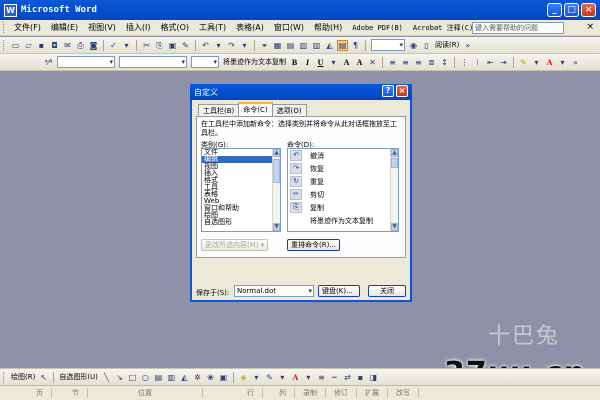 This screenshot has height=400, width=600. I want to click on fill-color-icon: ◈, so click(243, 377).